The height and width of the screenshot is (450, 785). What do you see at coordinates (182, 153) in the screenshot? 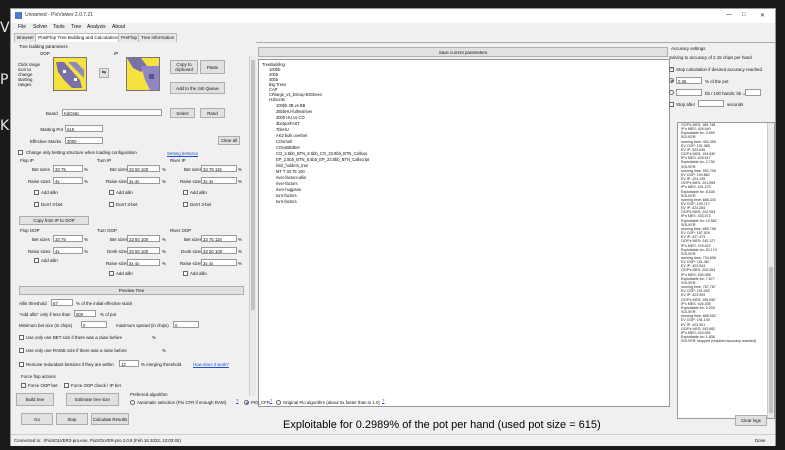
I see `setting-betsizes-link: Setting betsizes` at bounding box center [182, 153].